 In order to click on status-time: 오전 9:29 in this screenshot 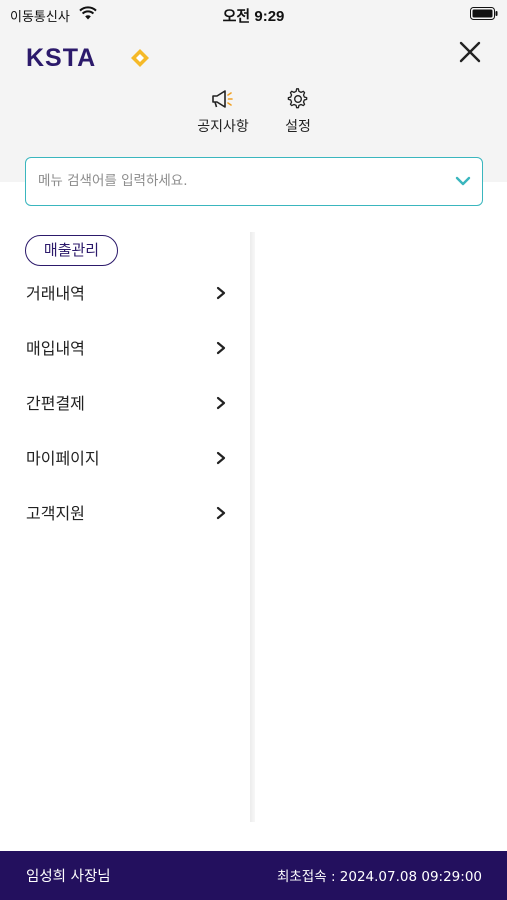, I will do `click(253, 16)`.